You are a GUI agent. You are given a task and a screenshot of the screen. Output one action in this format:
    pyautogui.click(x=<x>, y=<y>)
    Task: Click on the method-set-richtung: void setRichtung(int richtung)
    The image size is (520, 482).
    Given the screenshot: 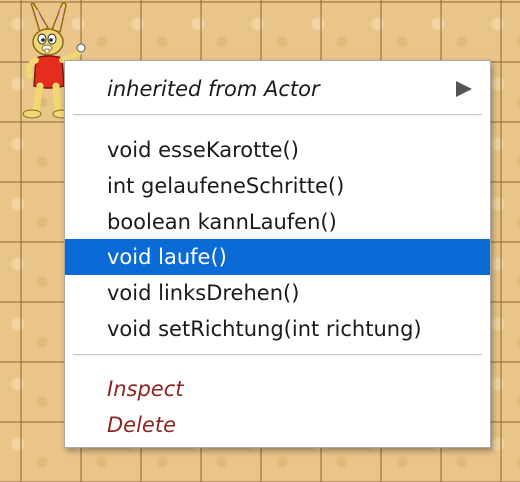 What is the action you would take?
    pyautogui.click(x=277, y=329)
    